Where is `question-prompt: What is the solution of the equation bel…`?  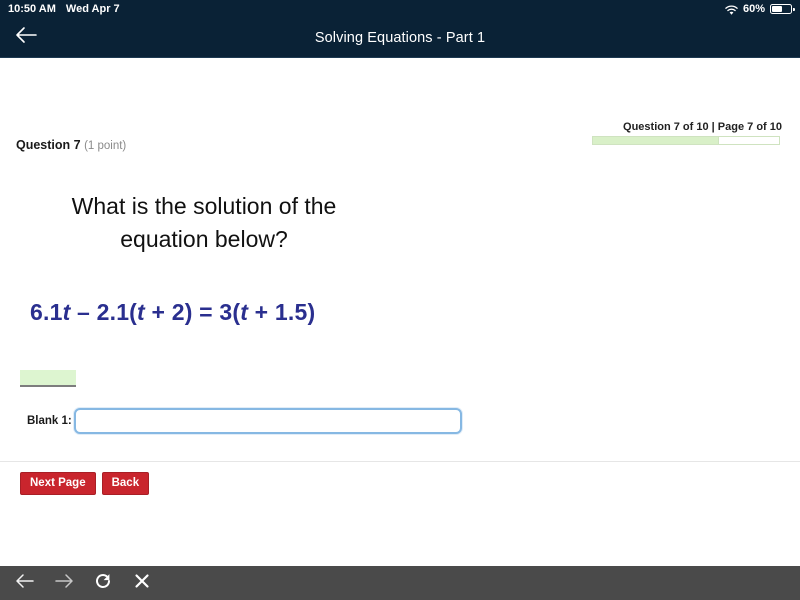 question-prompt: What is the solution of the equation bel… is located at coordinates (204, 223).